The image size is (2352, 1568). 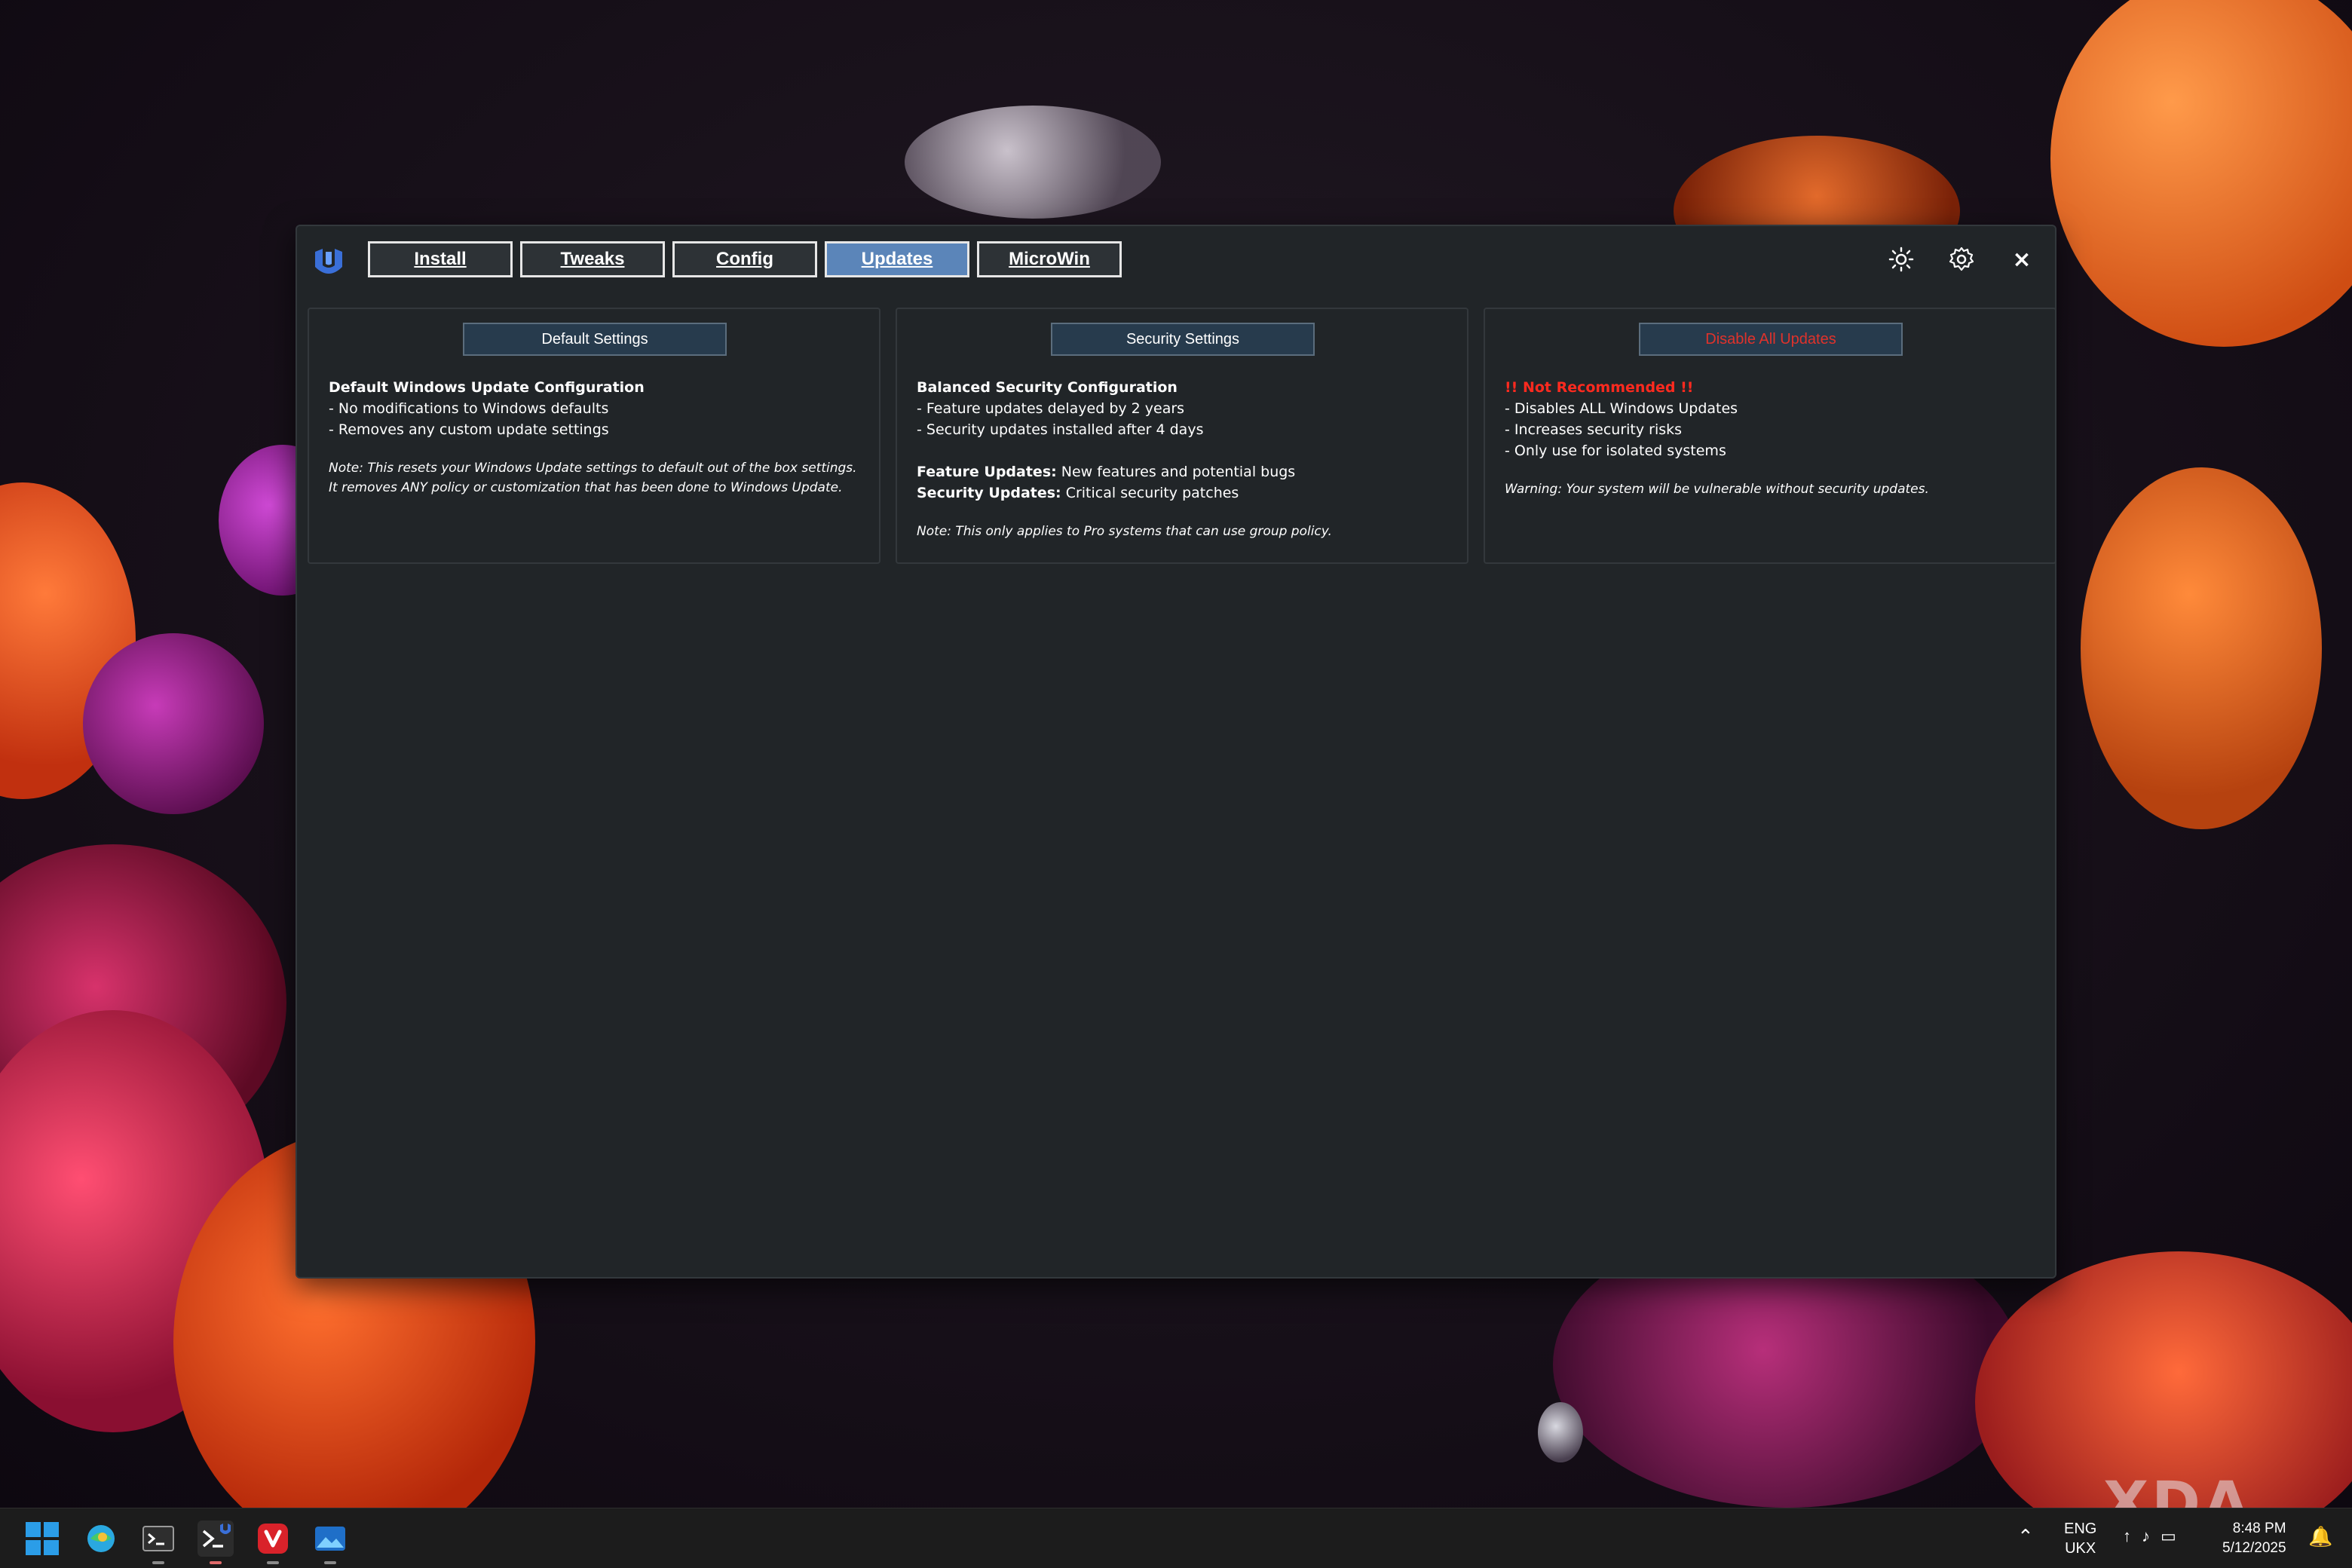 What do you see at coordinates (469, 408) in the screenshot?
I see `bullet-item: - No modifications to Windows defaults` at bounding box center [469, 408].